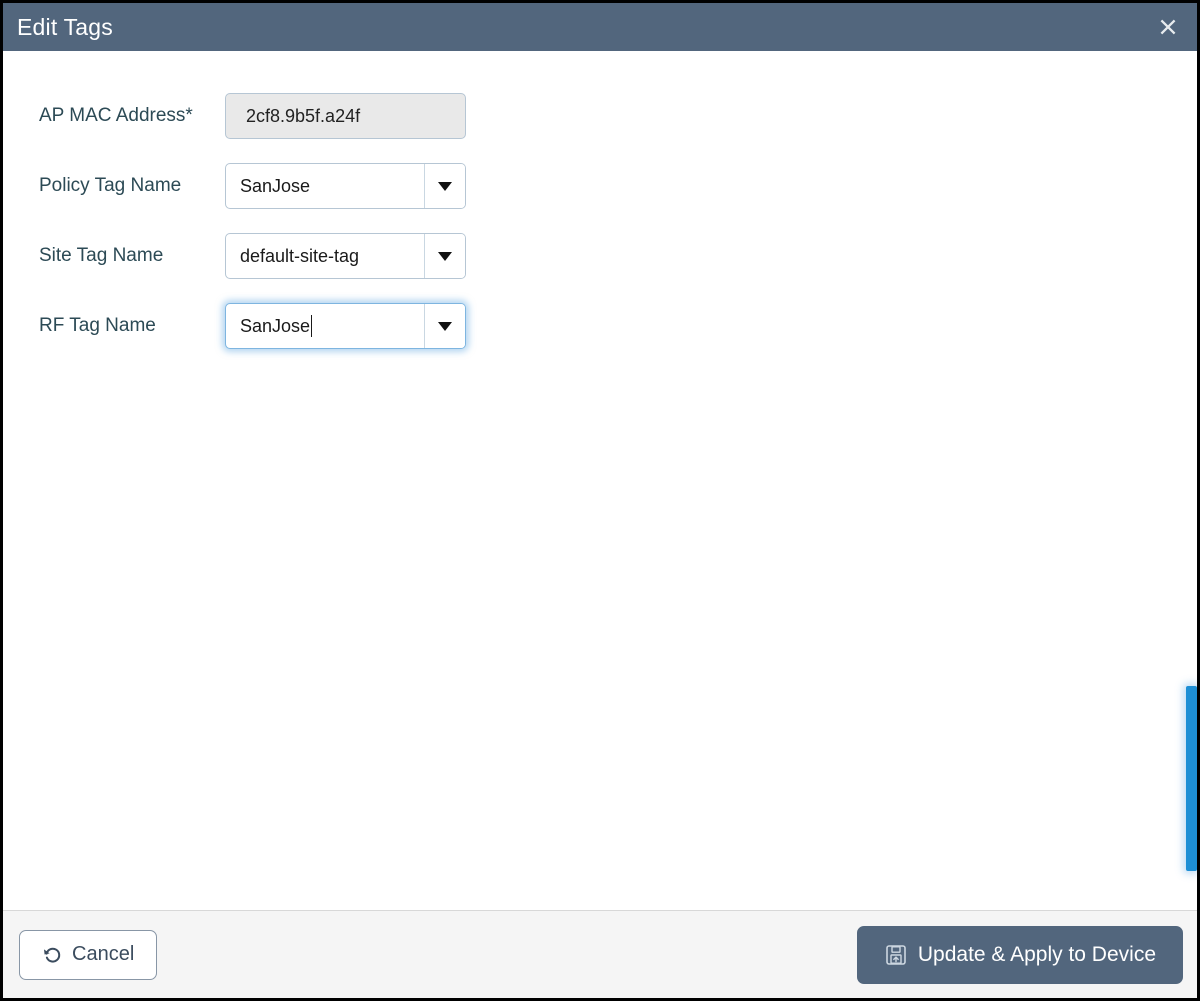 This screenshot has height=1001, width=1200. What do you see at coordinates (65, 26) in the screenshot?
I see `dialog-title: Edit Tags` at bounding box center [65, 26].